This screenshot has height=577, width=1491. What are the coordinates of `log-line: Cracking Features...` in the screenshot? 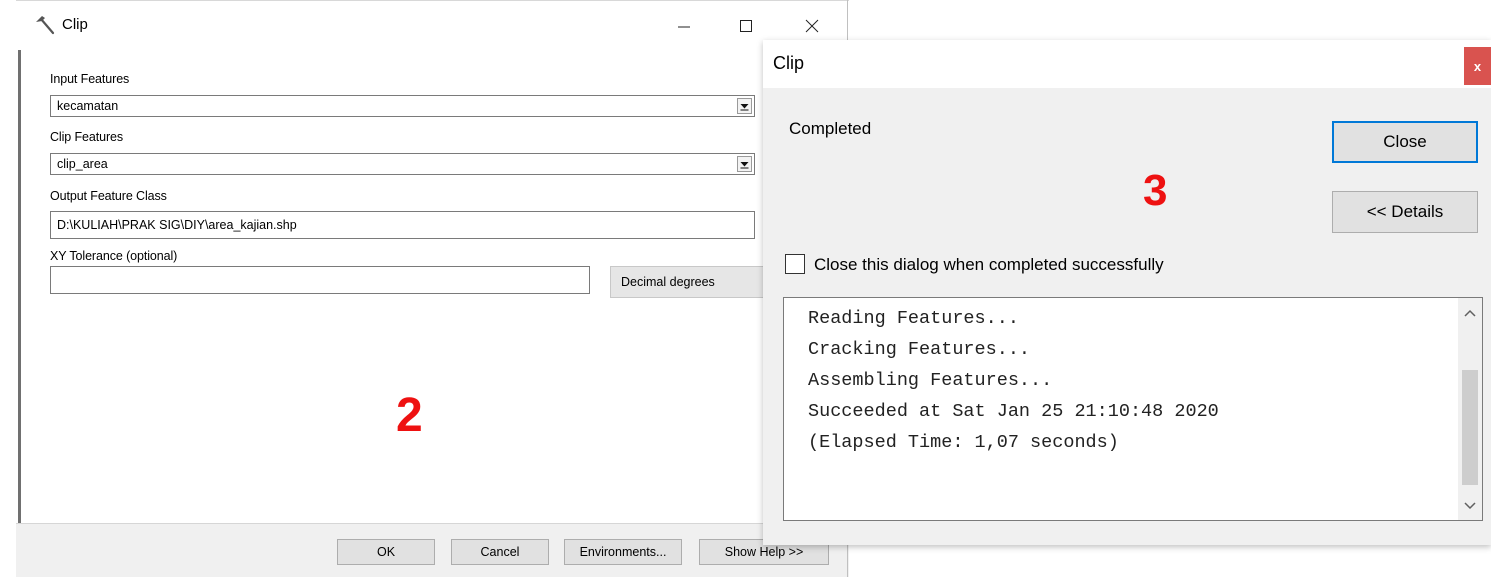 It's located at (919, 349).